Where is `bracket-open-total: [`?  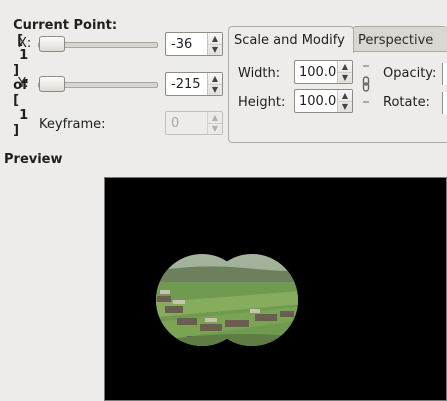 bracket-open-total: [ is located at coordinates (16, 100).